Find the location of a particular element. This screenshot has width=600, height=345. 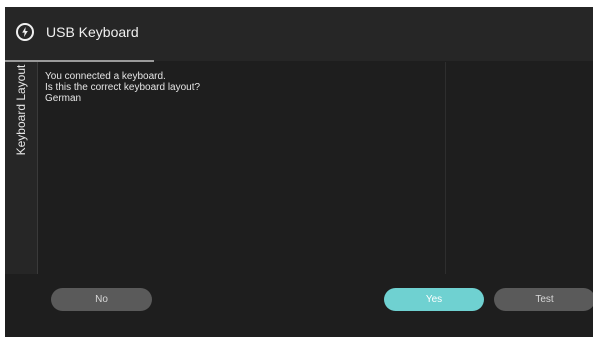

no-button: No is located at coordinates (101, 299).